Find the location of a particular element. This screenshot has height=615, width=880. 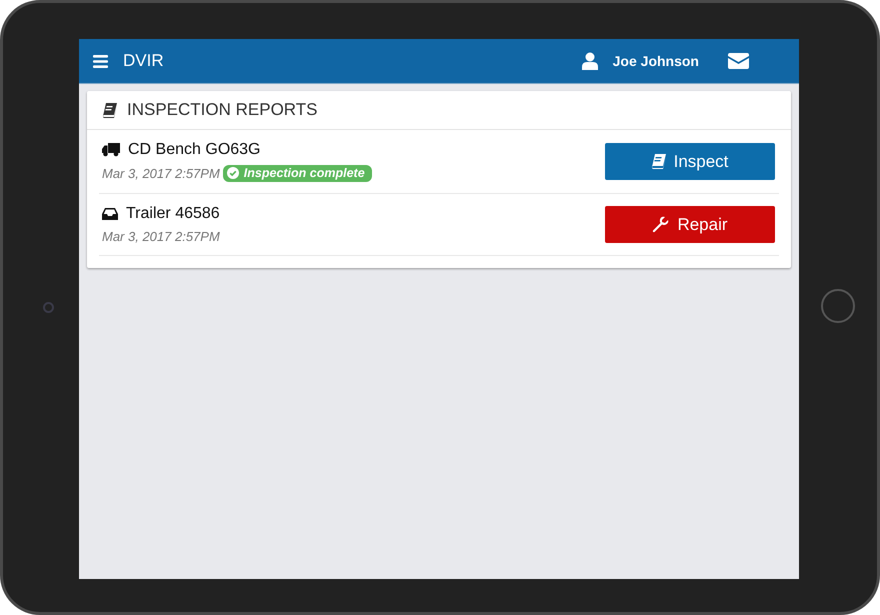

repair-button: Repair is located at coordinates (690, 224).